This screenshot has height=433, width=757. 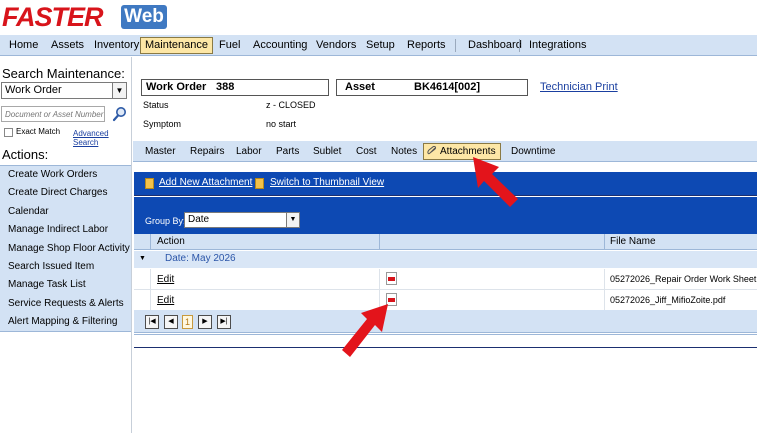 I want to click on search-title: Search Maintenance:, so click(x=63, y=73).